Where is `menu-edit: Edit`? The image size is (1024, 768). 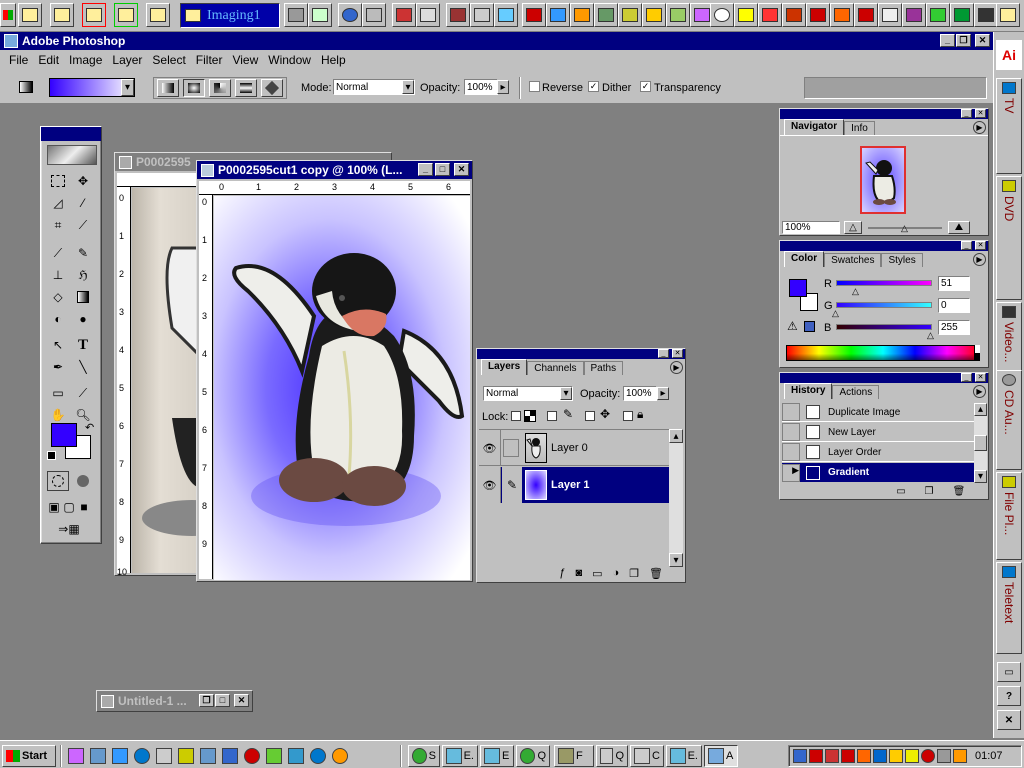
menu-edit: Edit is located at coordinates (48, 60).